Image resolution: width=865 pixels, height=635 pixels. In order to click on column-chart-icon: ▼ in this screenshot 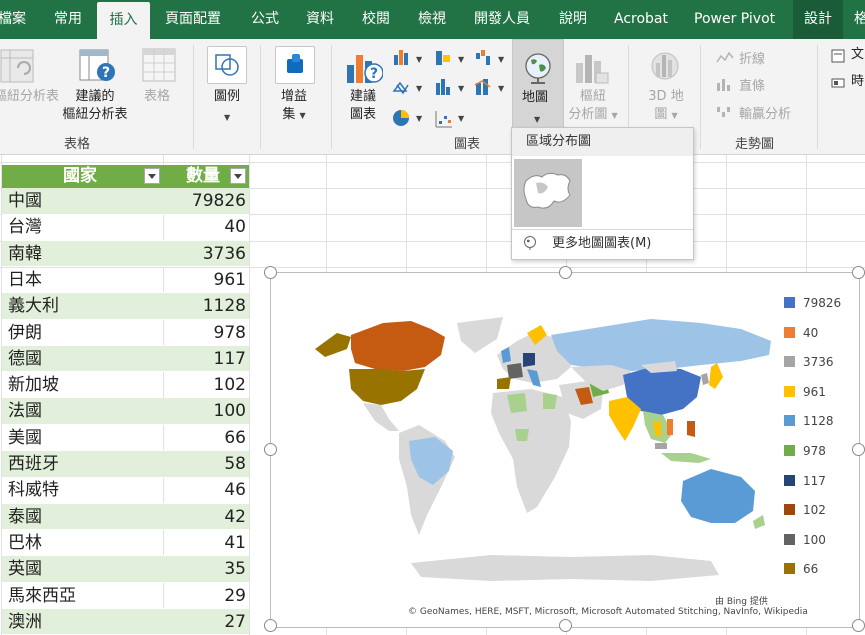, I will do `click(408, 57)`.